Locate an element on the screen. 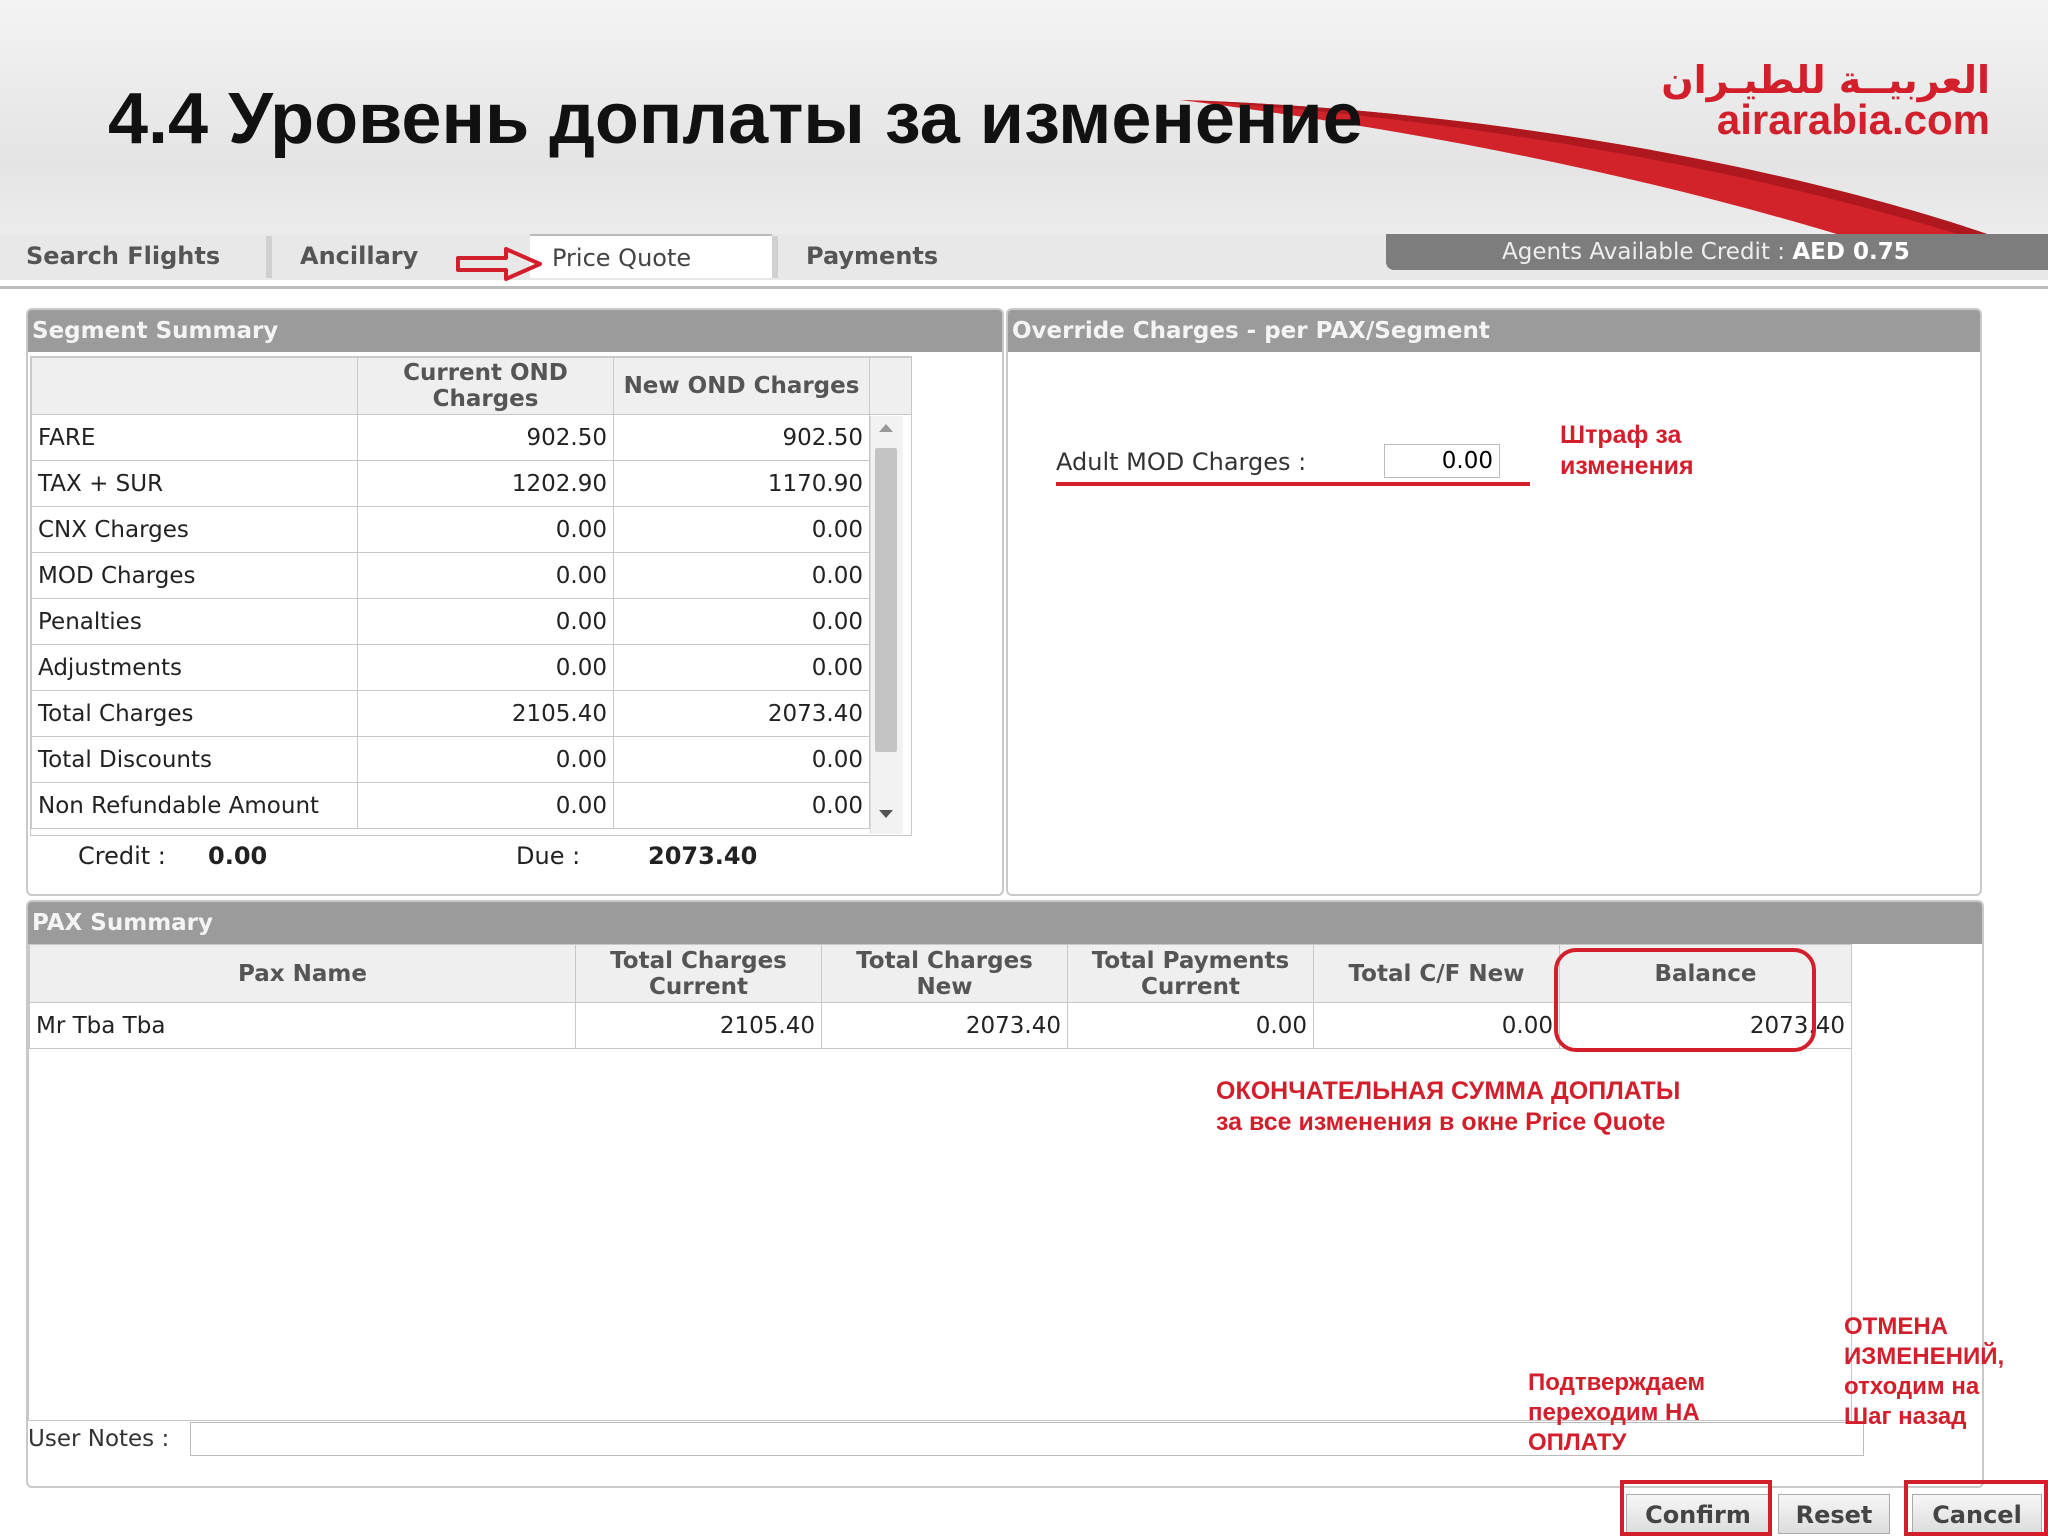 The height and width of the screenshot is (1536, 2048). segment-scrollbar is located at coordinates (886, 625).